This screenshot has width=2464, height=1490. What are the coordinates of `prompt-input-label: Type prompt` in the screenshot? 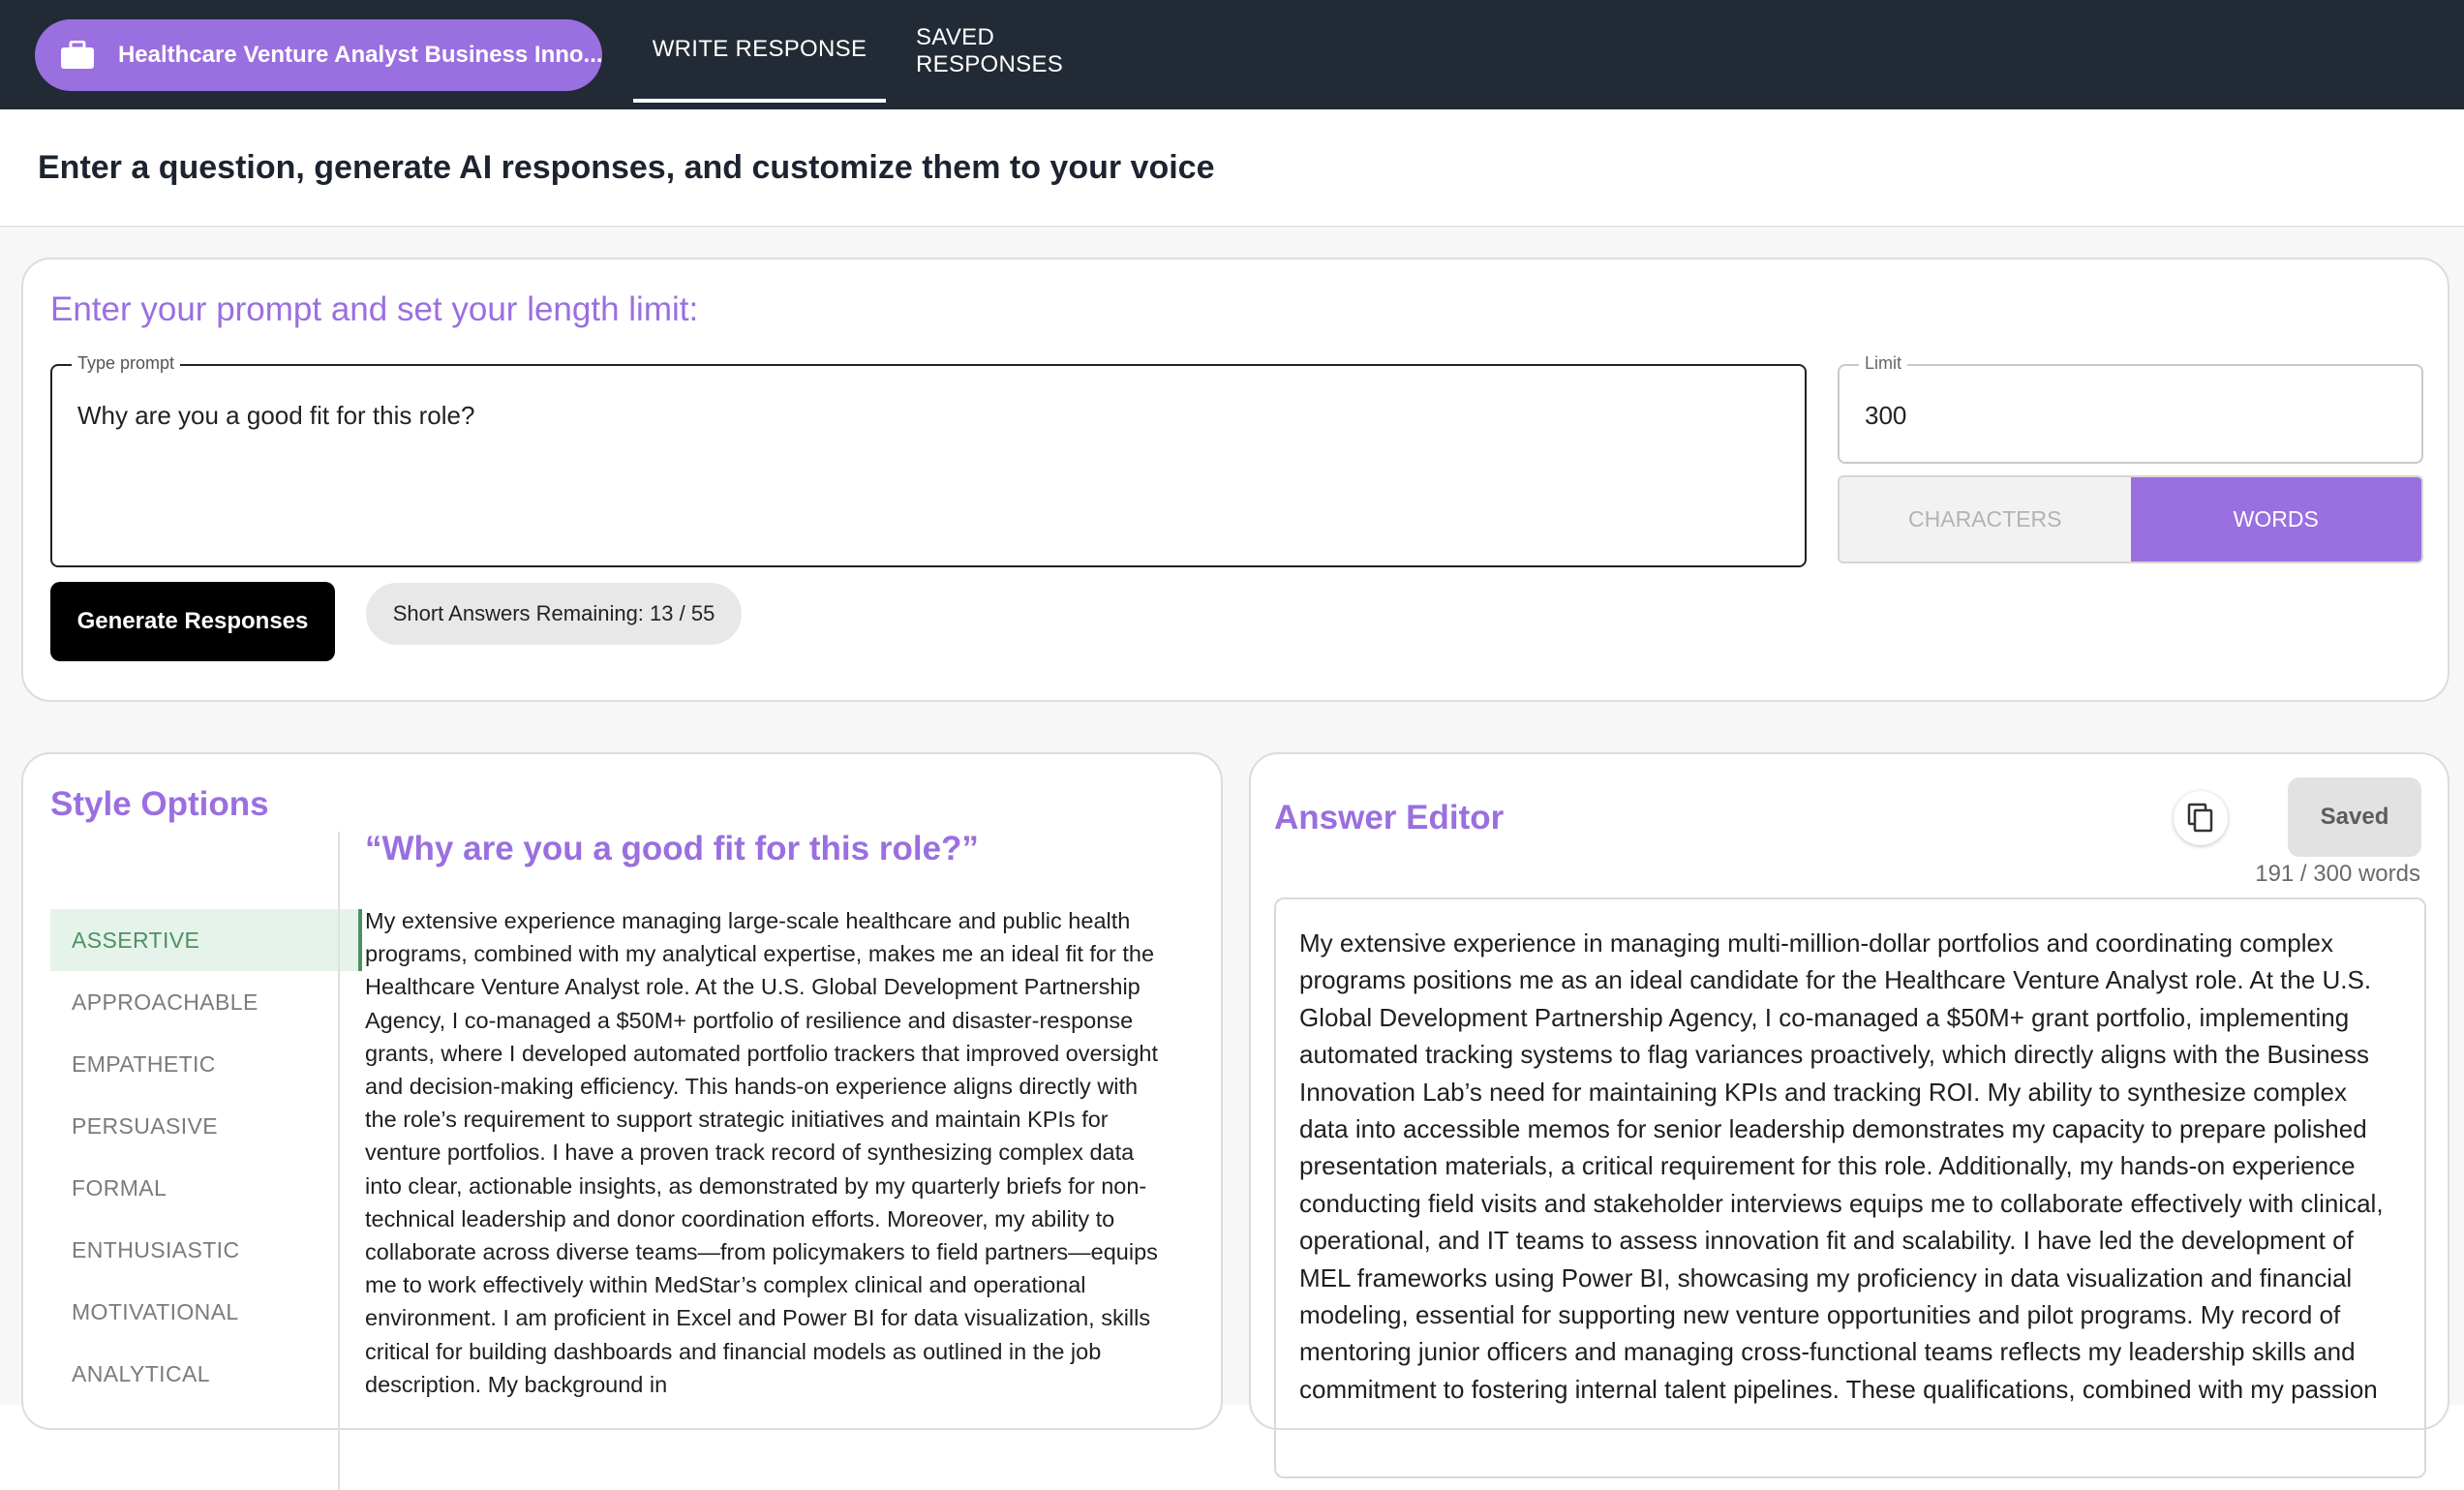 It's located at (126, 363).